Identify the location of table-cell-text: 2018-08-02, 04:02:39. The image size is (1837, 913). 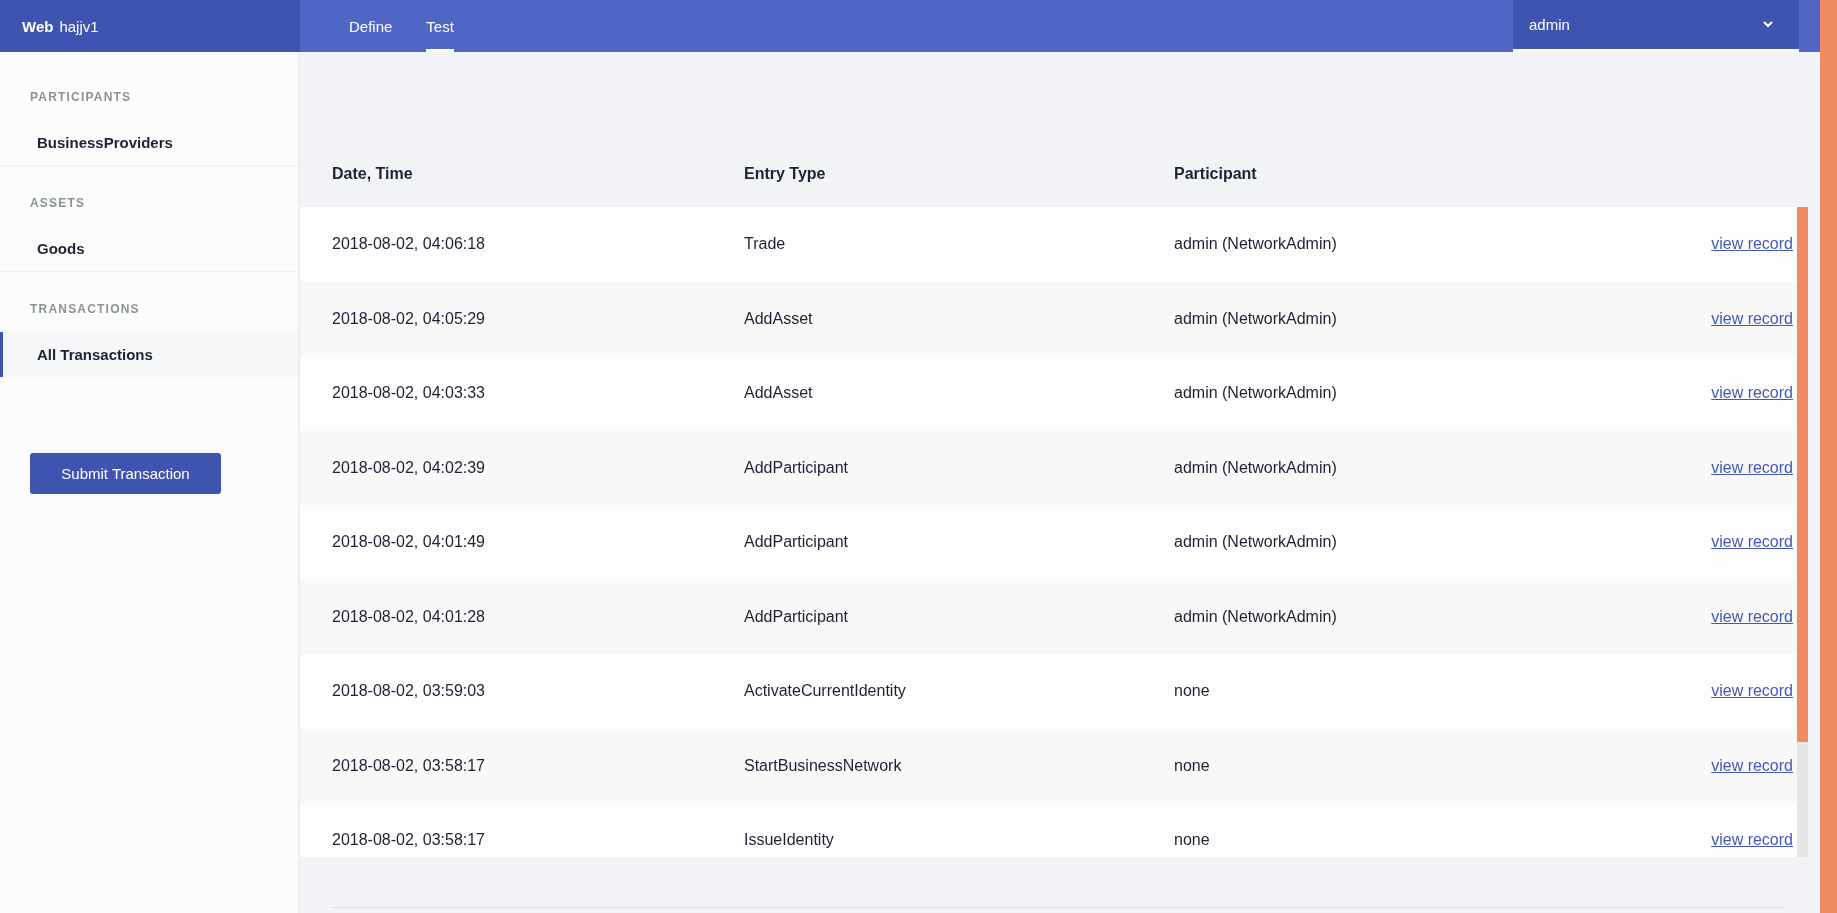
(409, 467).